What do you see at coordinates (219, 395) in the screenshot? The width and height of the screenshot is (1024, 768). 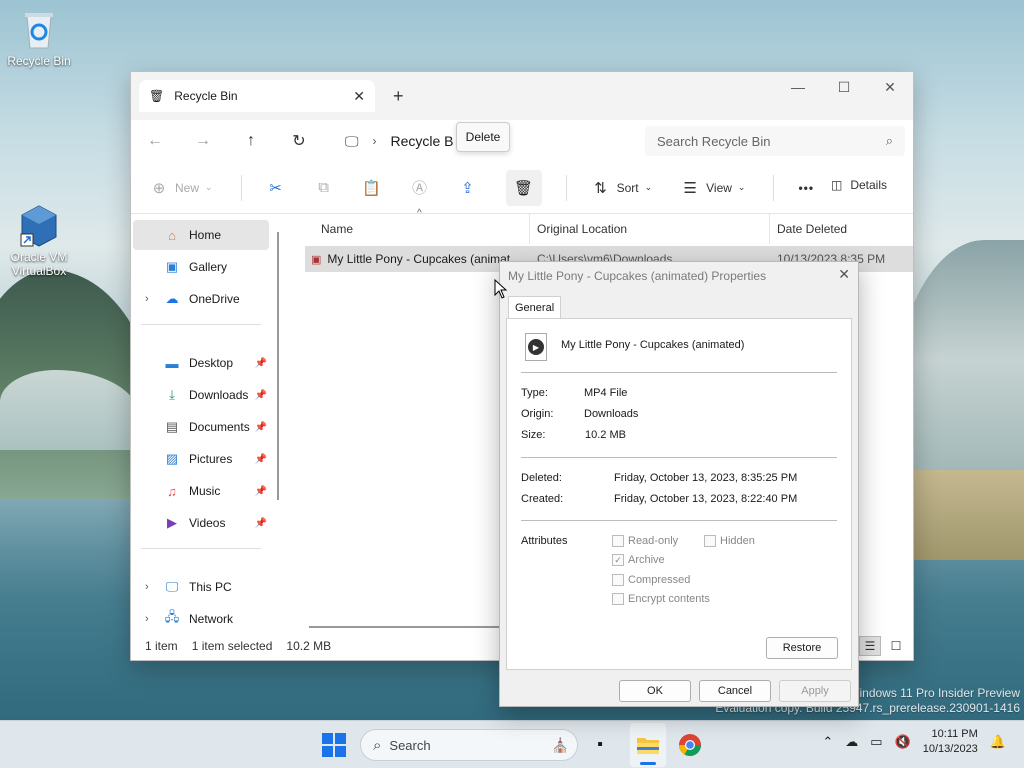 I see `sidebar-item-label: Downloads` at bounding box center [219, 395].